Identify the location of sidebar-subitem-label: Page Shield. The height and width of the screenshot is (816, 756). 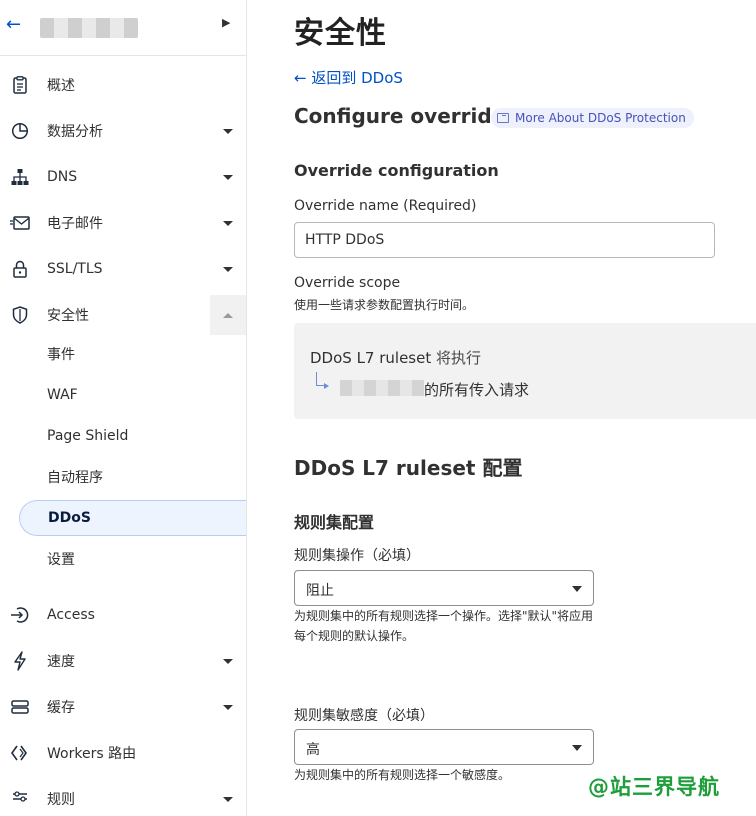
(88, 436).